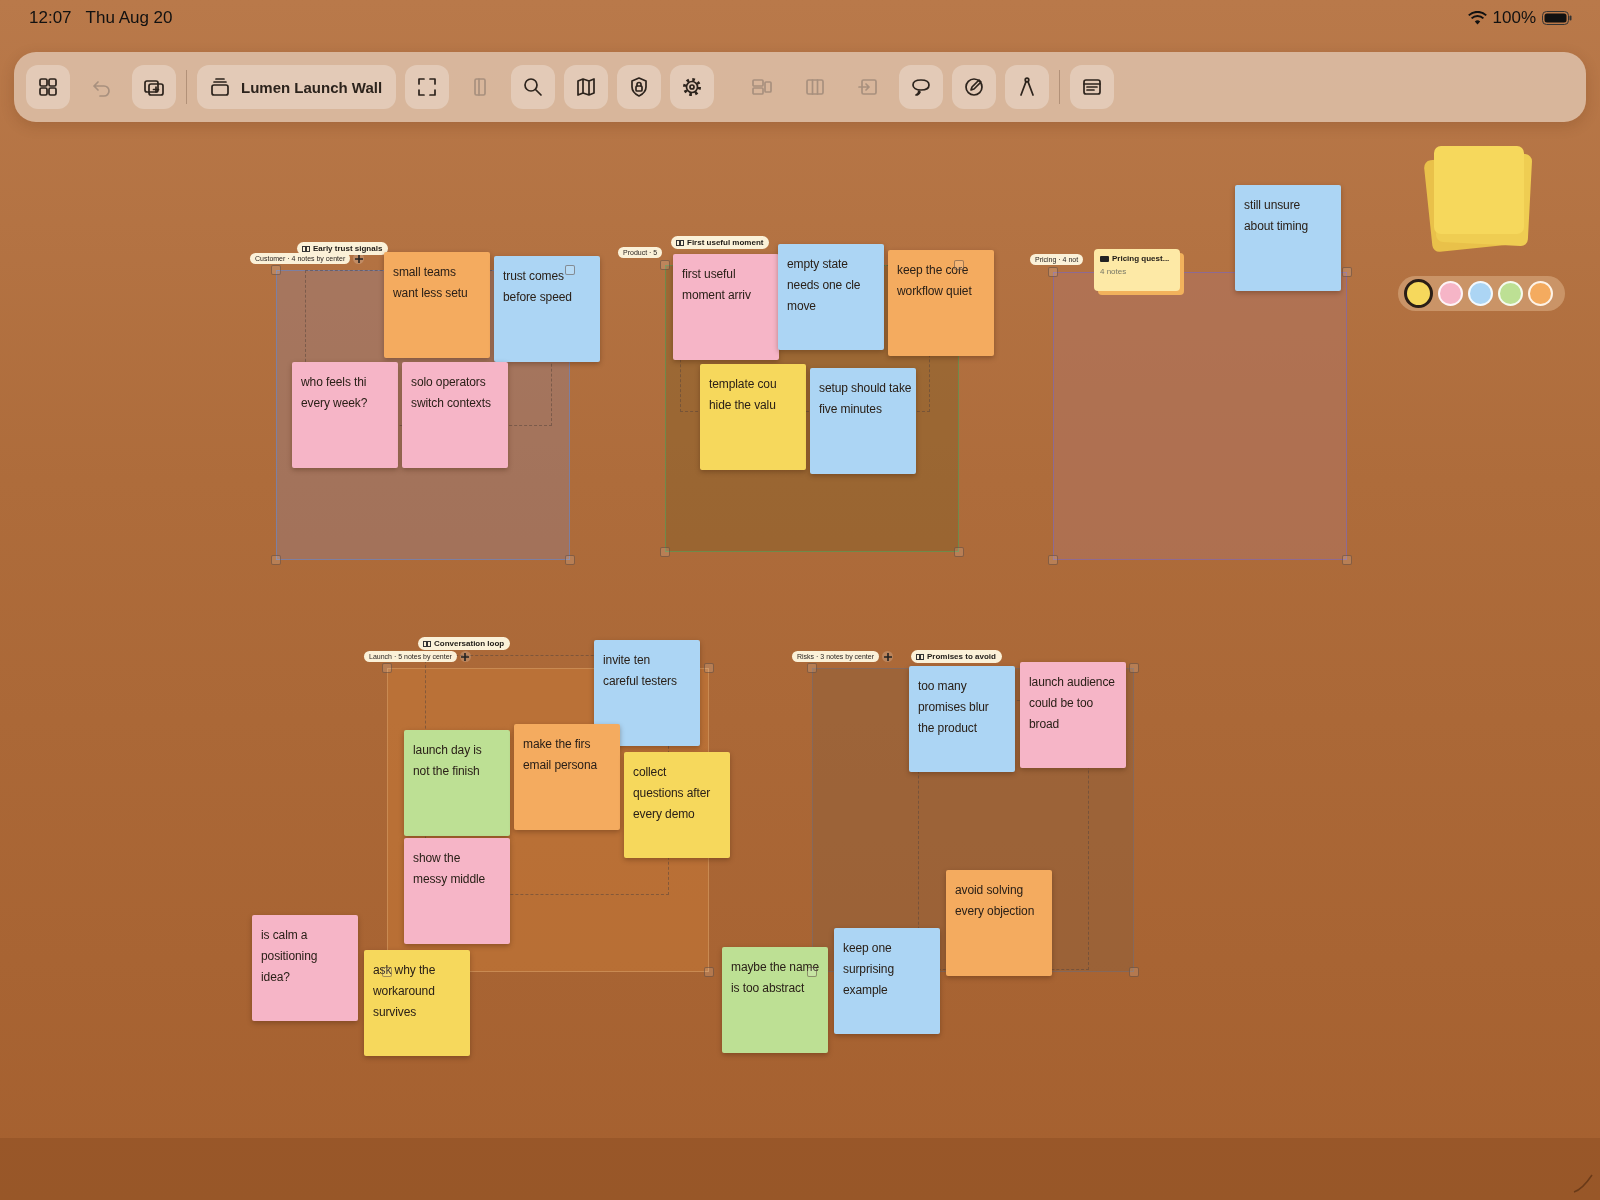 This screenshot has height=1200, width=1600. I want to click on group-label: Early trust signals, so click(343, 248).